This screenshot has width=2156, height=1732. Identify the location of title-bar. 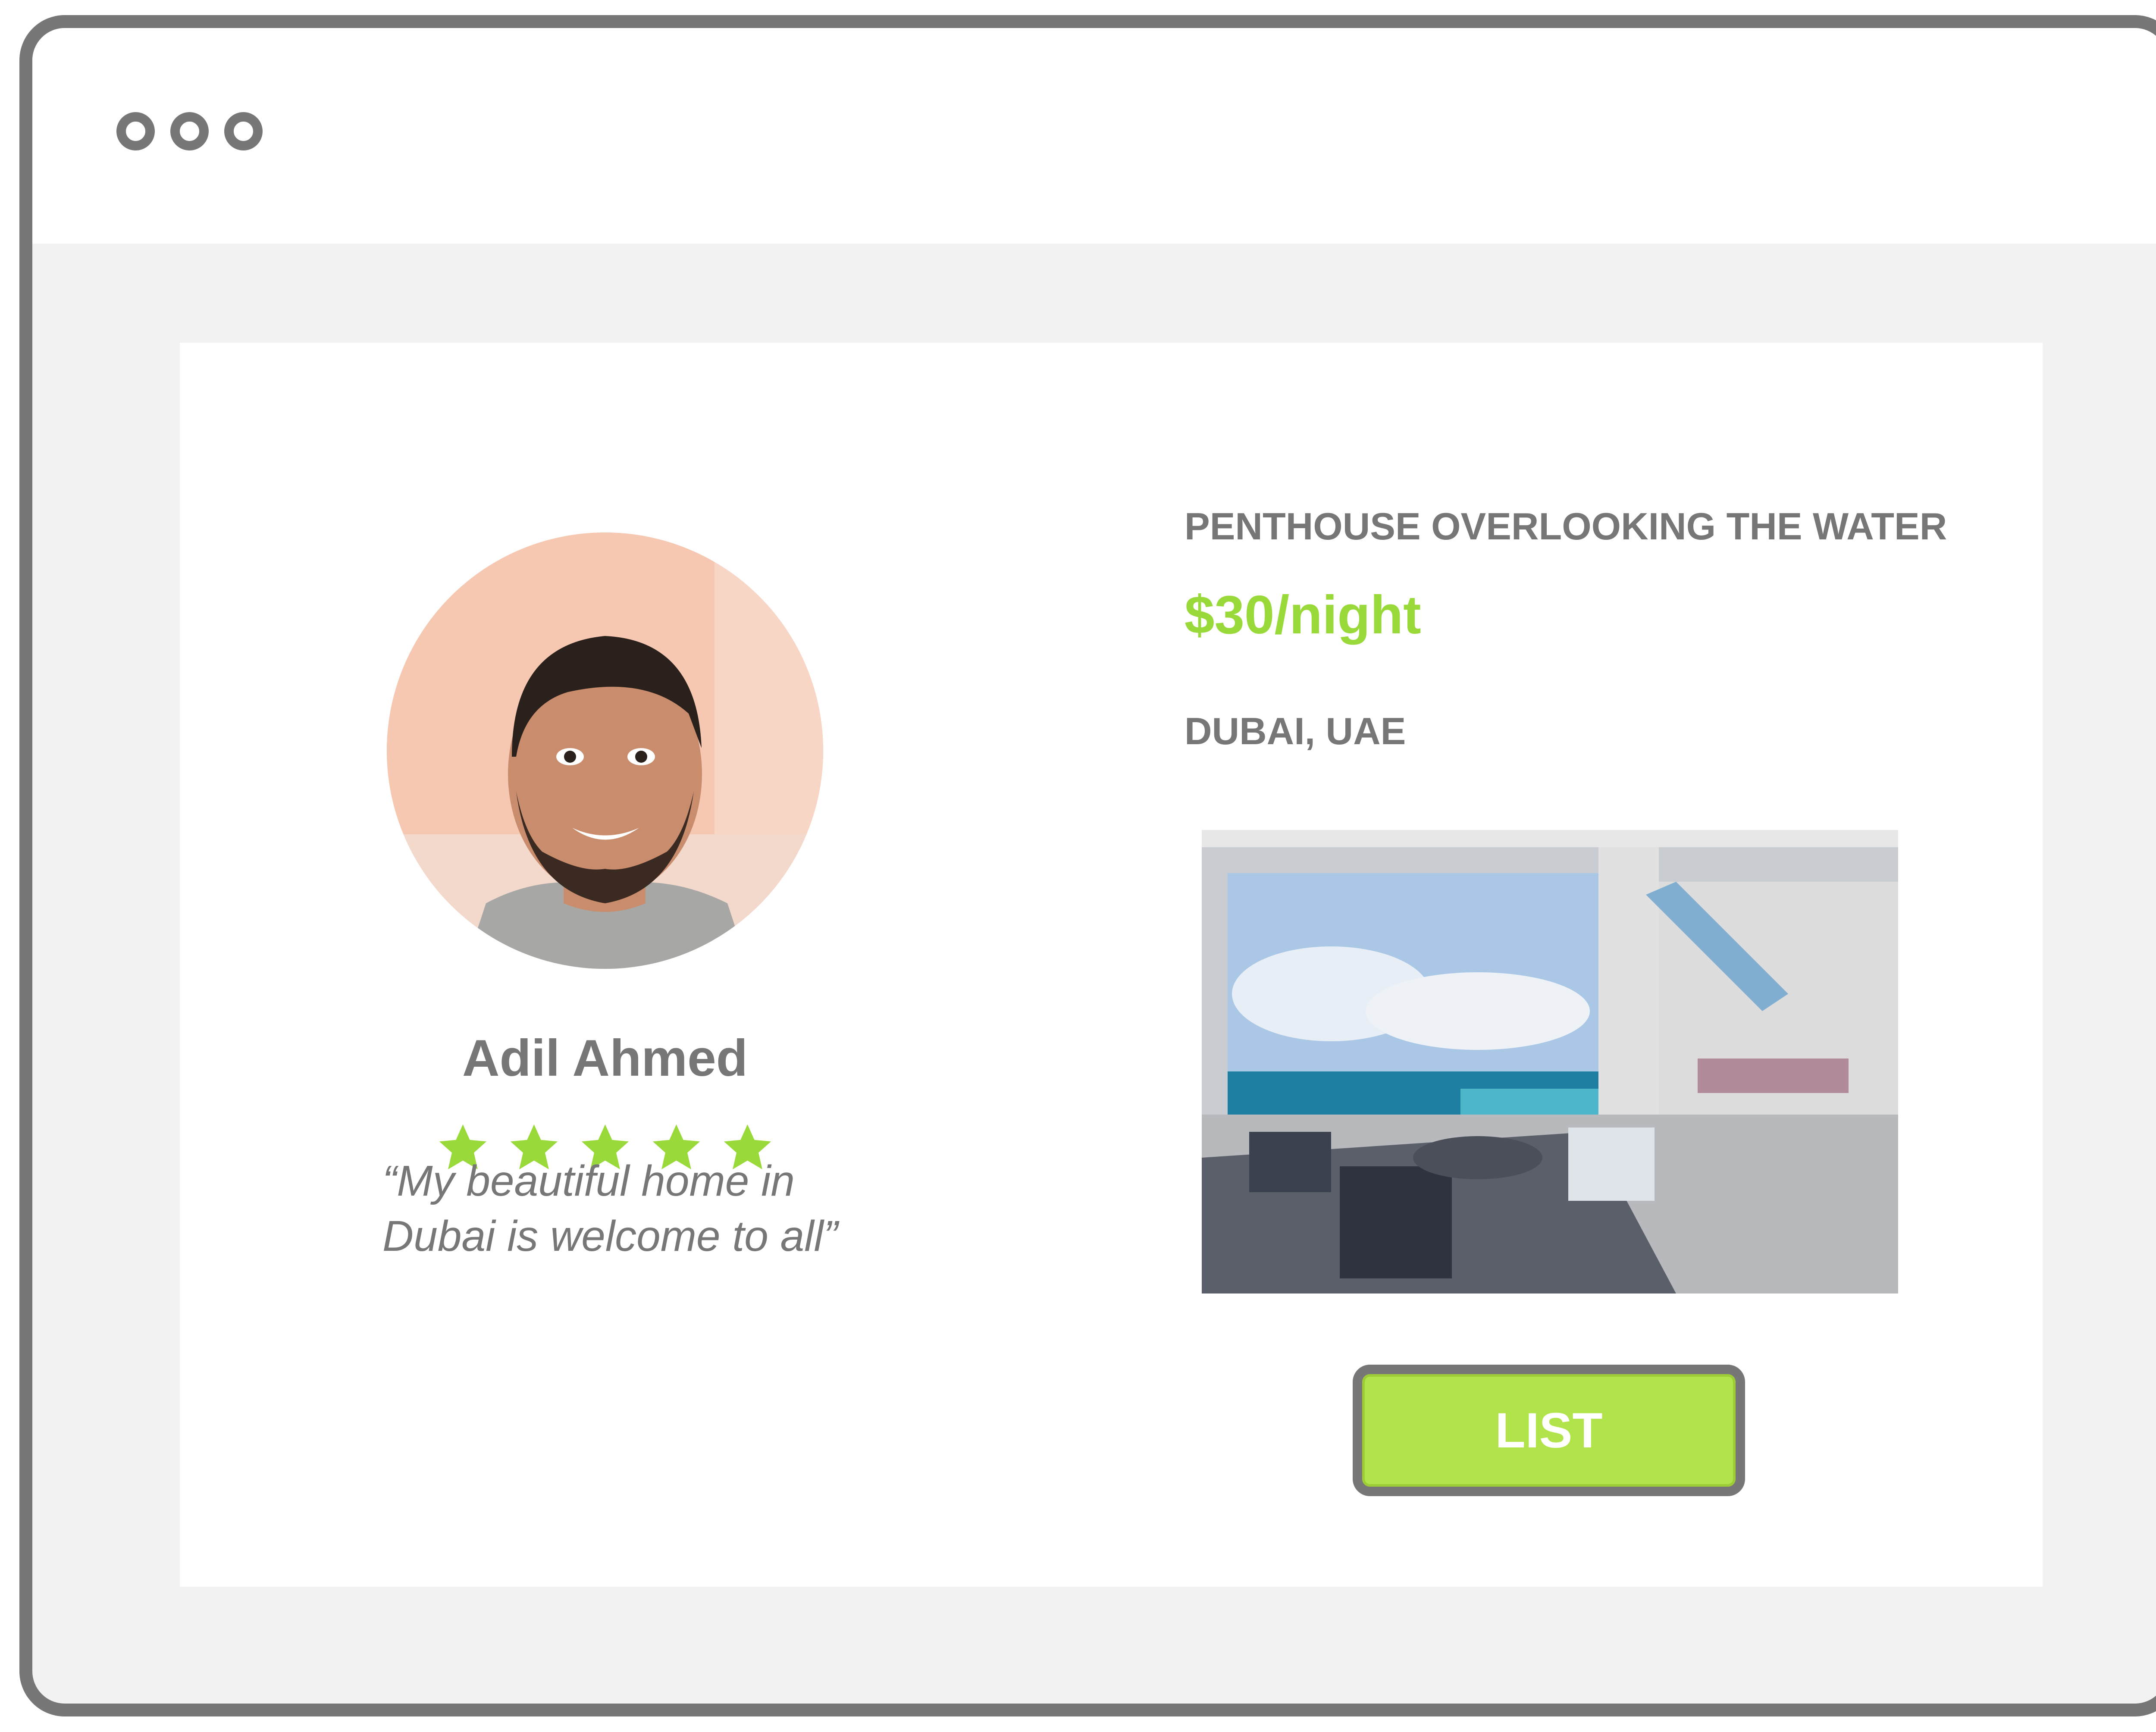
(1094, 136).